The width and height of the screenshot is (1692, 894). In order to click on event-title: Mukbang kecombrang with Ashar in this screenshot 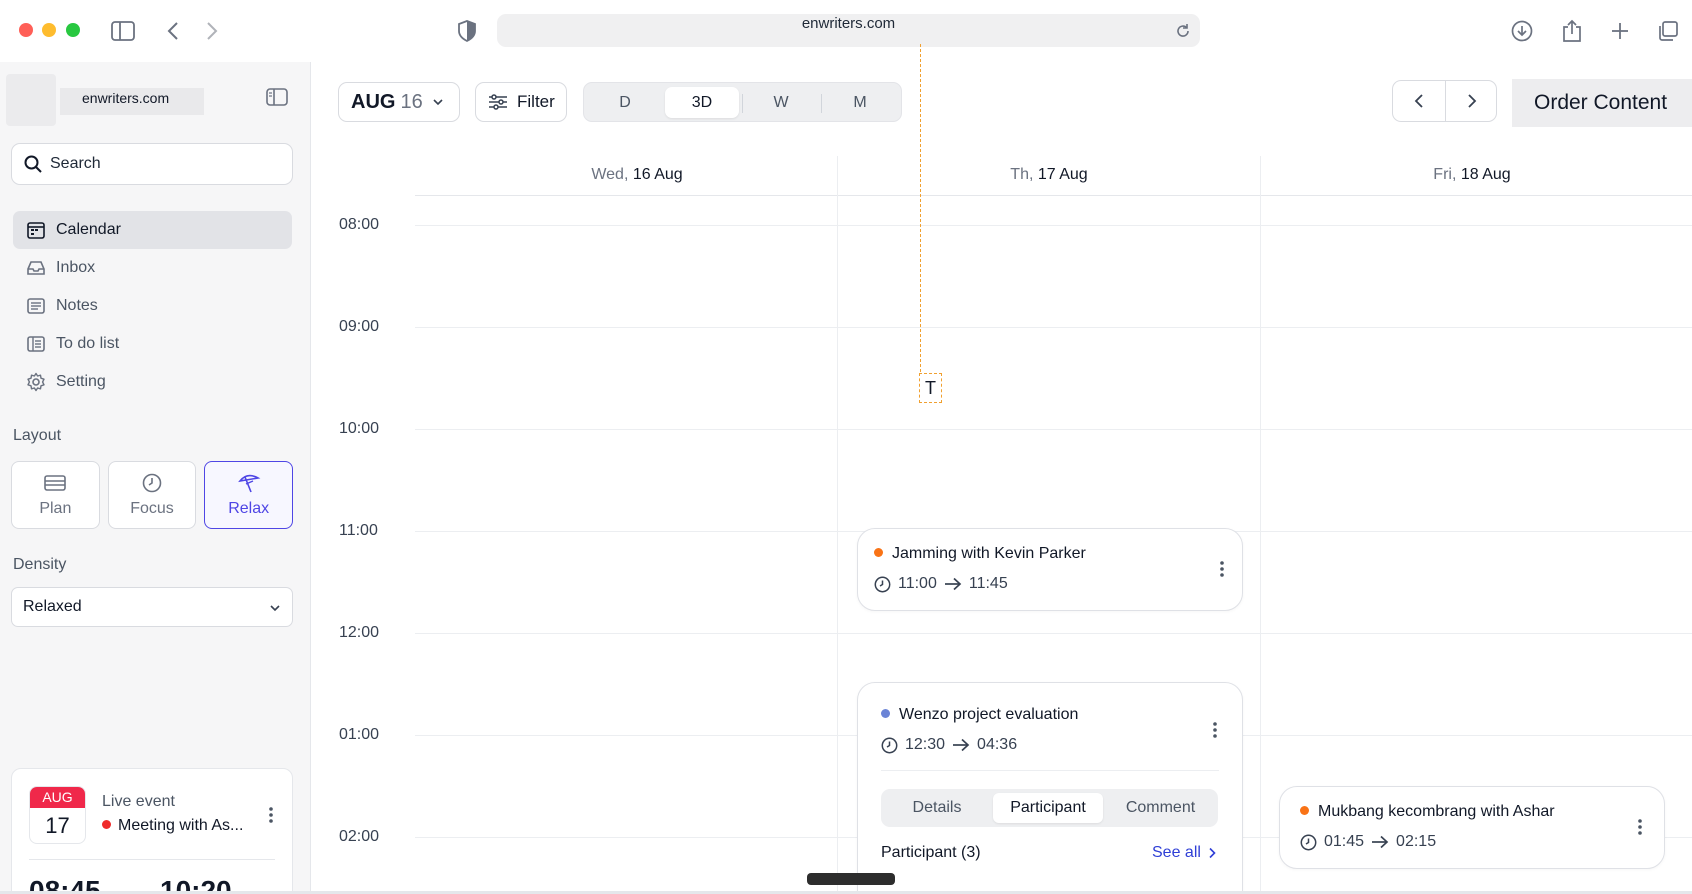, I will do `click(1427, 812)`.